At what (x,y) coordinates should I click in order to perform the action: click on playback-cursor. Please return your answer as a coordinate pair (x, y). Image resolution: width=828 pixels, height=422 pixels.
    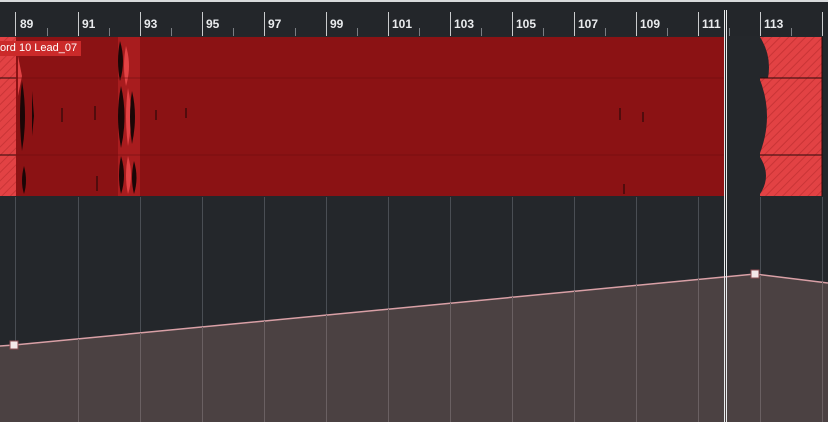
    Looking at the image, I should click on (725, 216).